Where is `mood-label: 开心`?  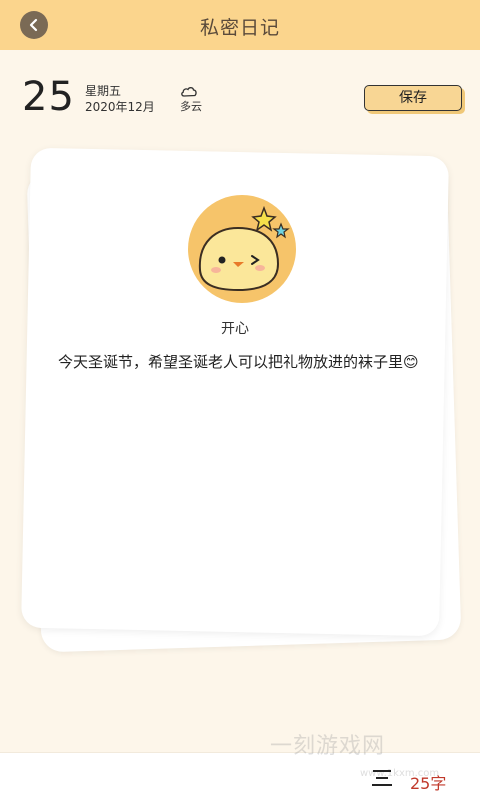
mood-label: 开心 is located at coordinates (235, 329).